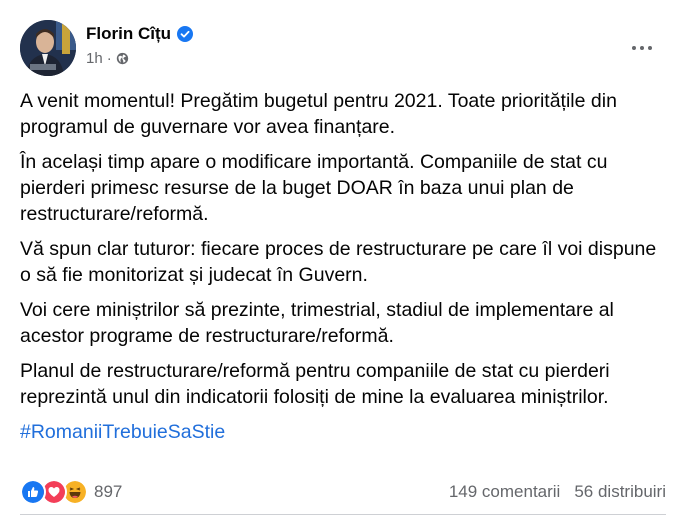  I want to click on footer-divider, so click(343, 514).